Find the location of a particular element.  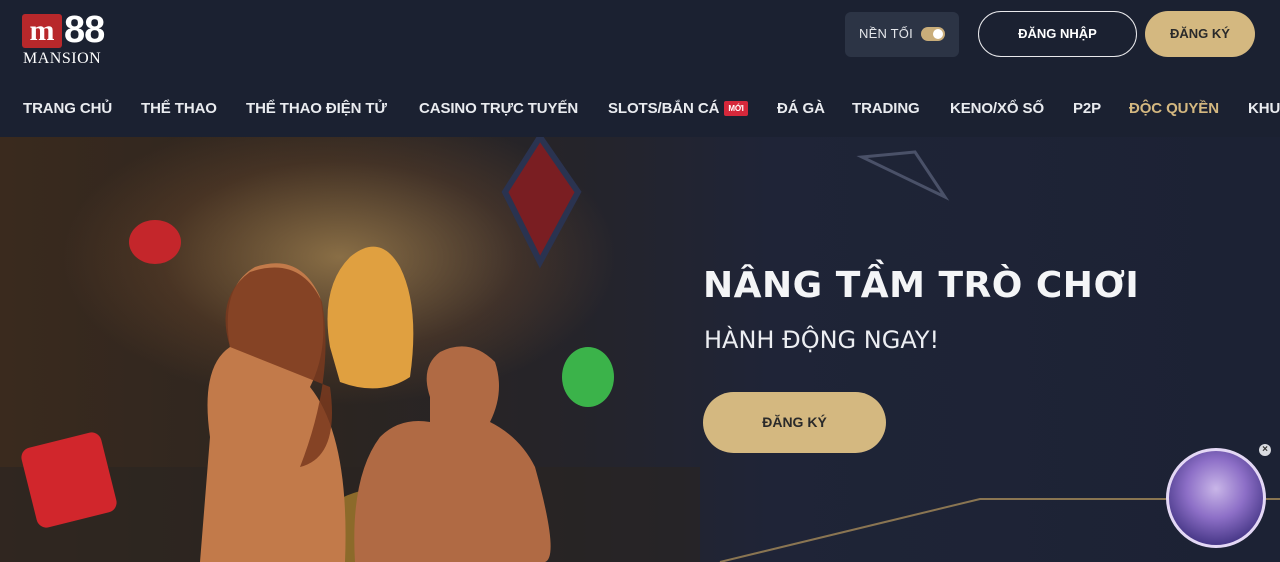

signup-button: ĐĂNG KÝ is located at coordinates (1200, 34).